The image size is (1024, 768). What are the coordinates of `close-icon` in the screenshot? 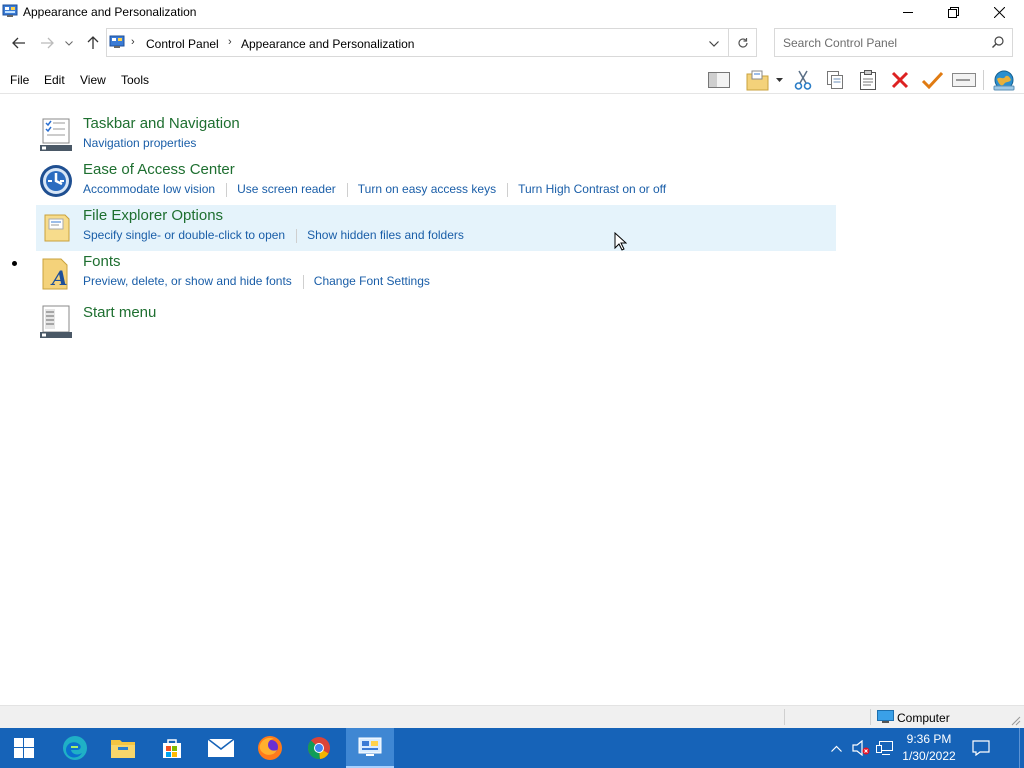 It's located at (999, 12).